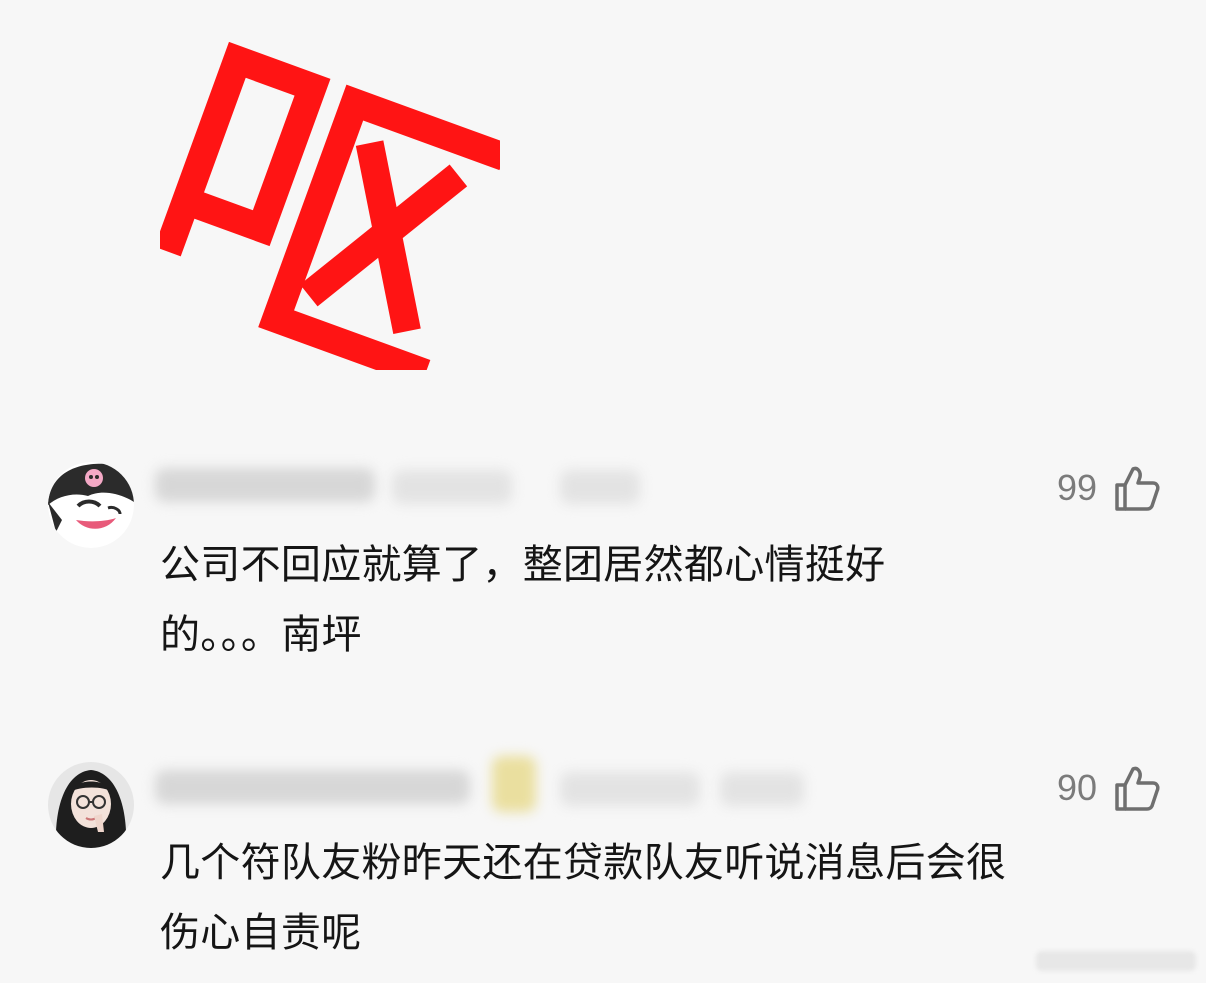 This screenshot has width=1206, height=983. I want to click on comment-text-line: 的。。。南坪, so click(261, 635).